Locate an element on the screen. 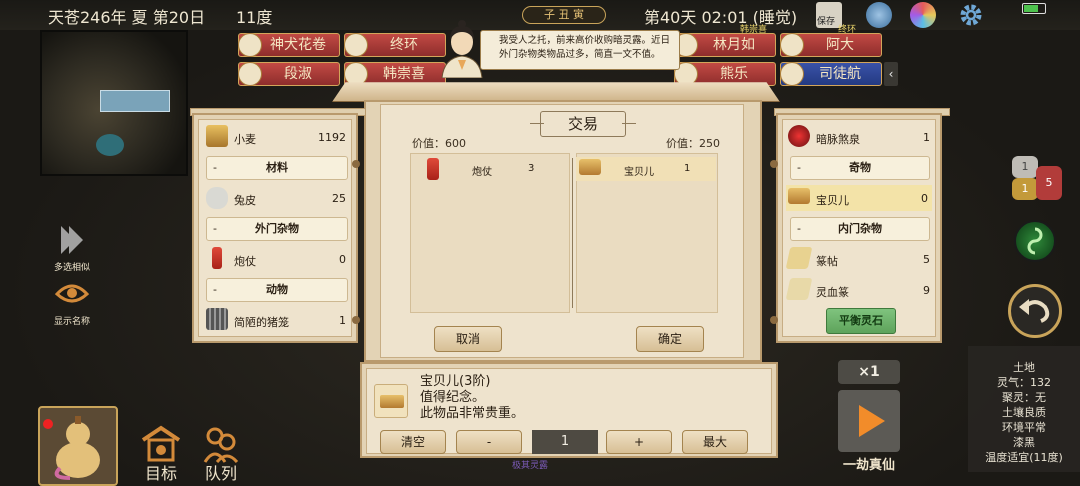 The image size is (1080, 486). merchant-item-count: 9 is located at coordinates (926, 290).